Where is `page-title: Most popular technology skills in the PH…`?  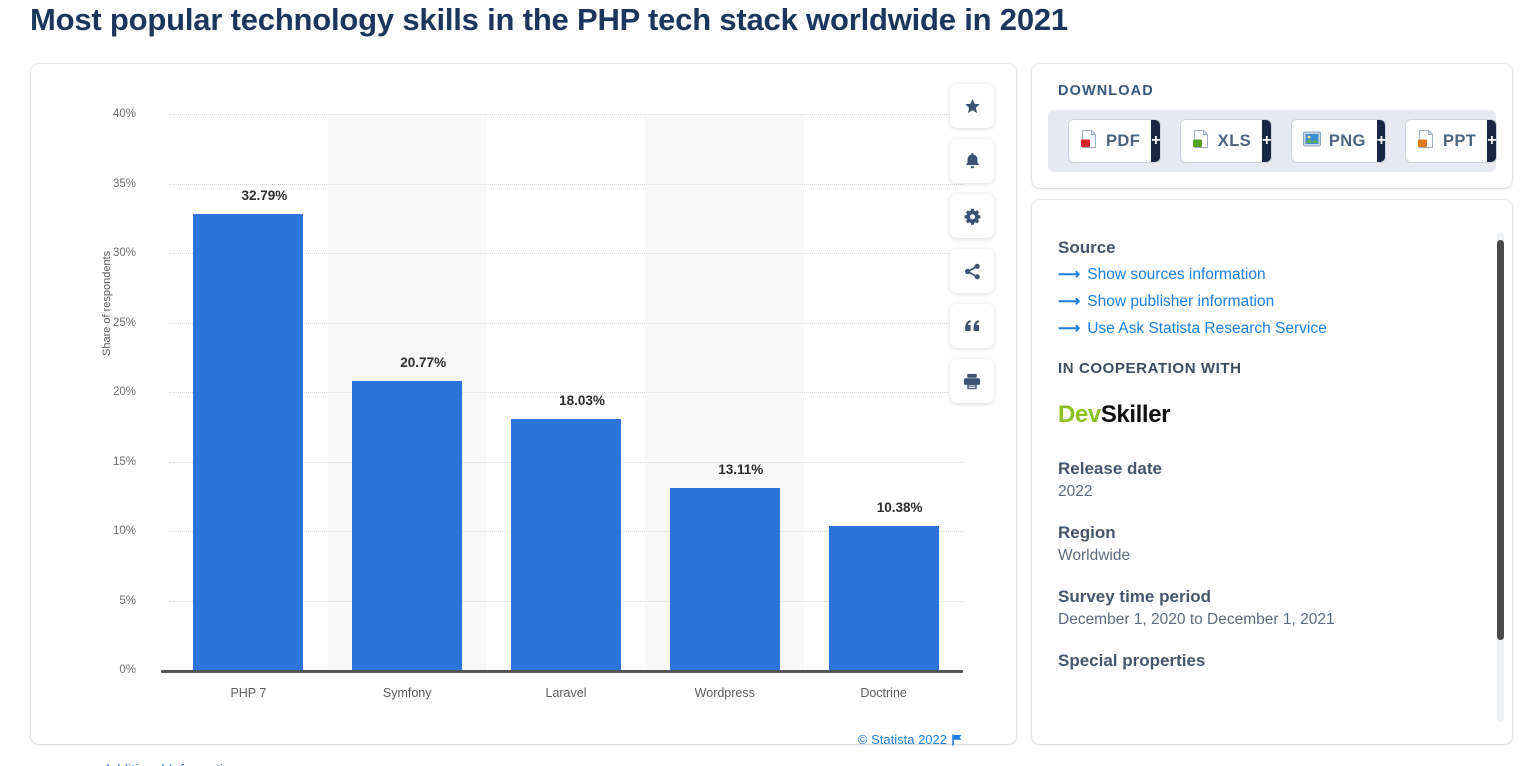
page-title: Most popular technology skills in the PH… is located at coordinates (549, 19).